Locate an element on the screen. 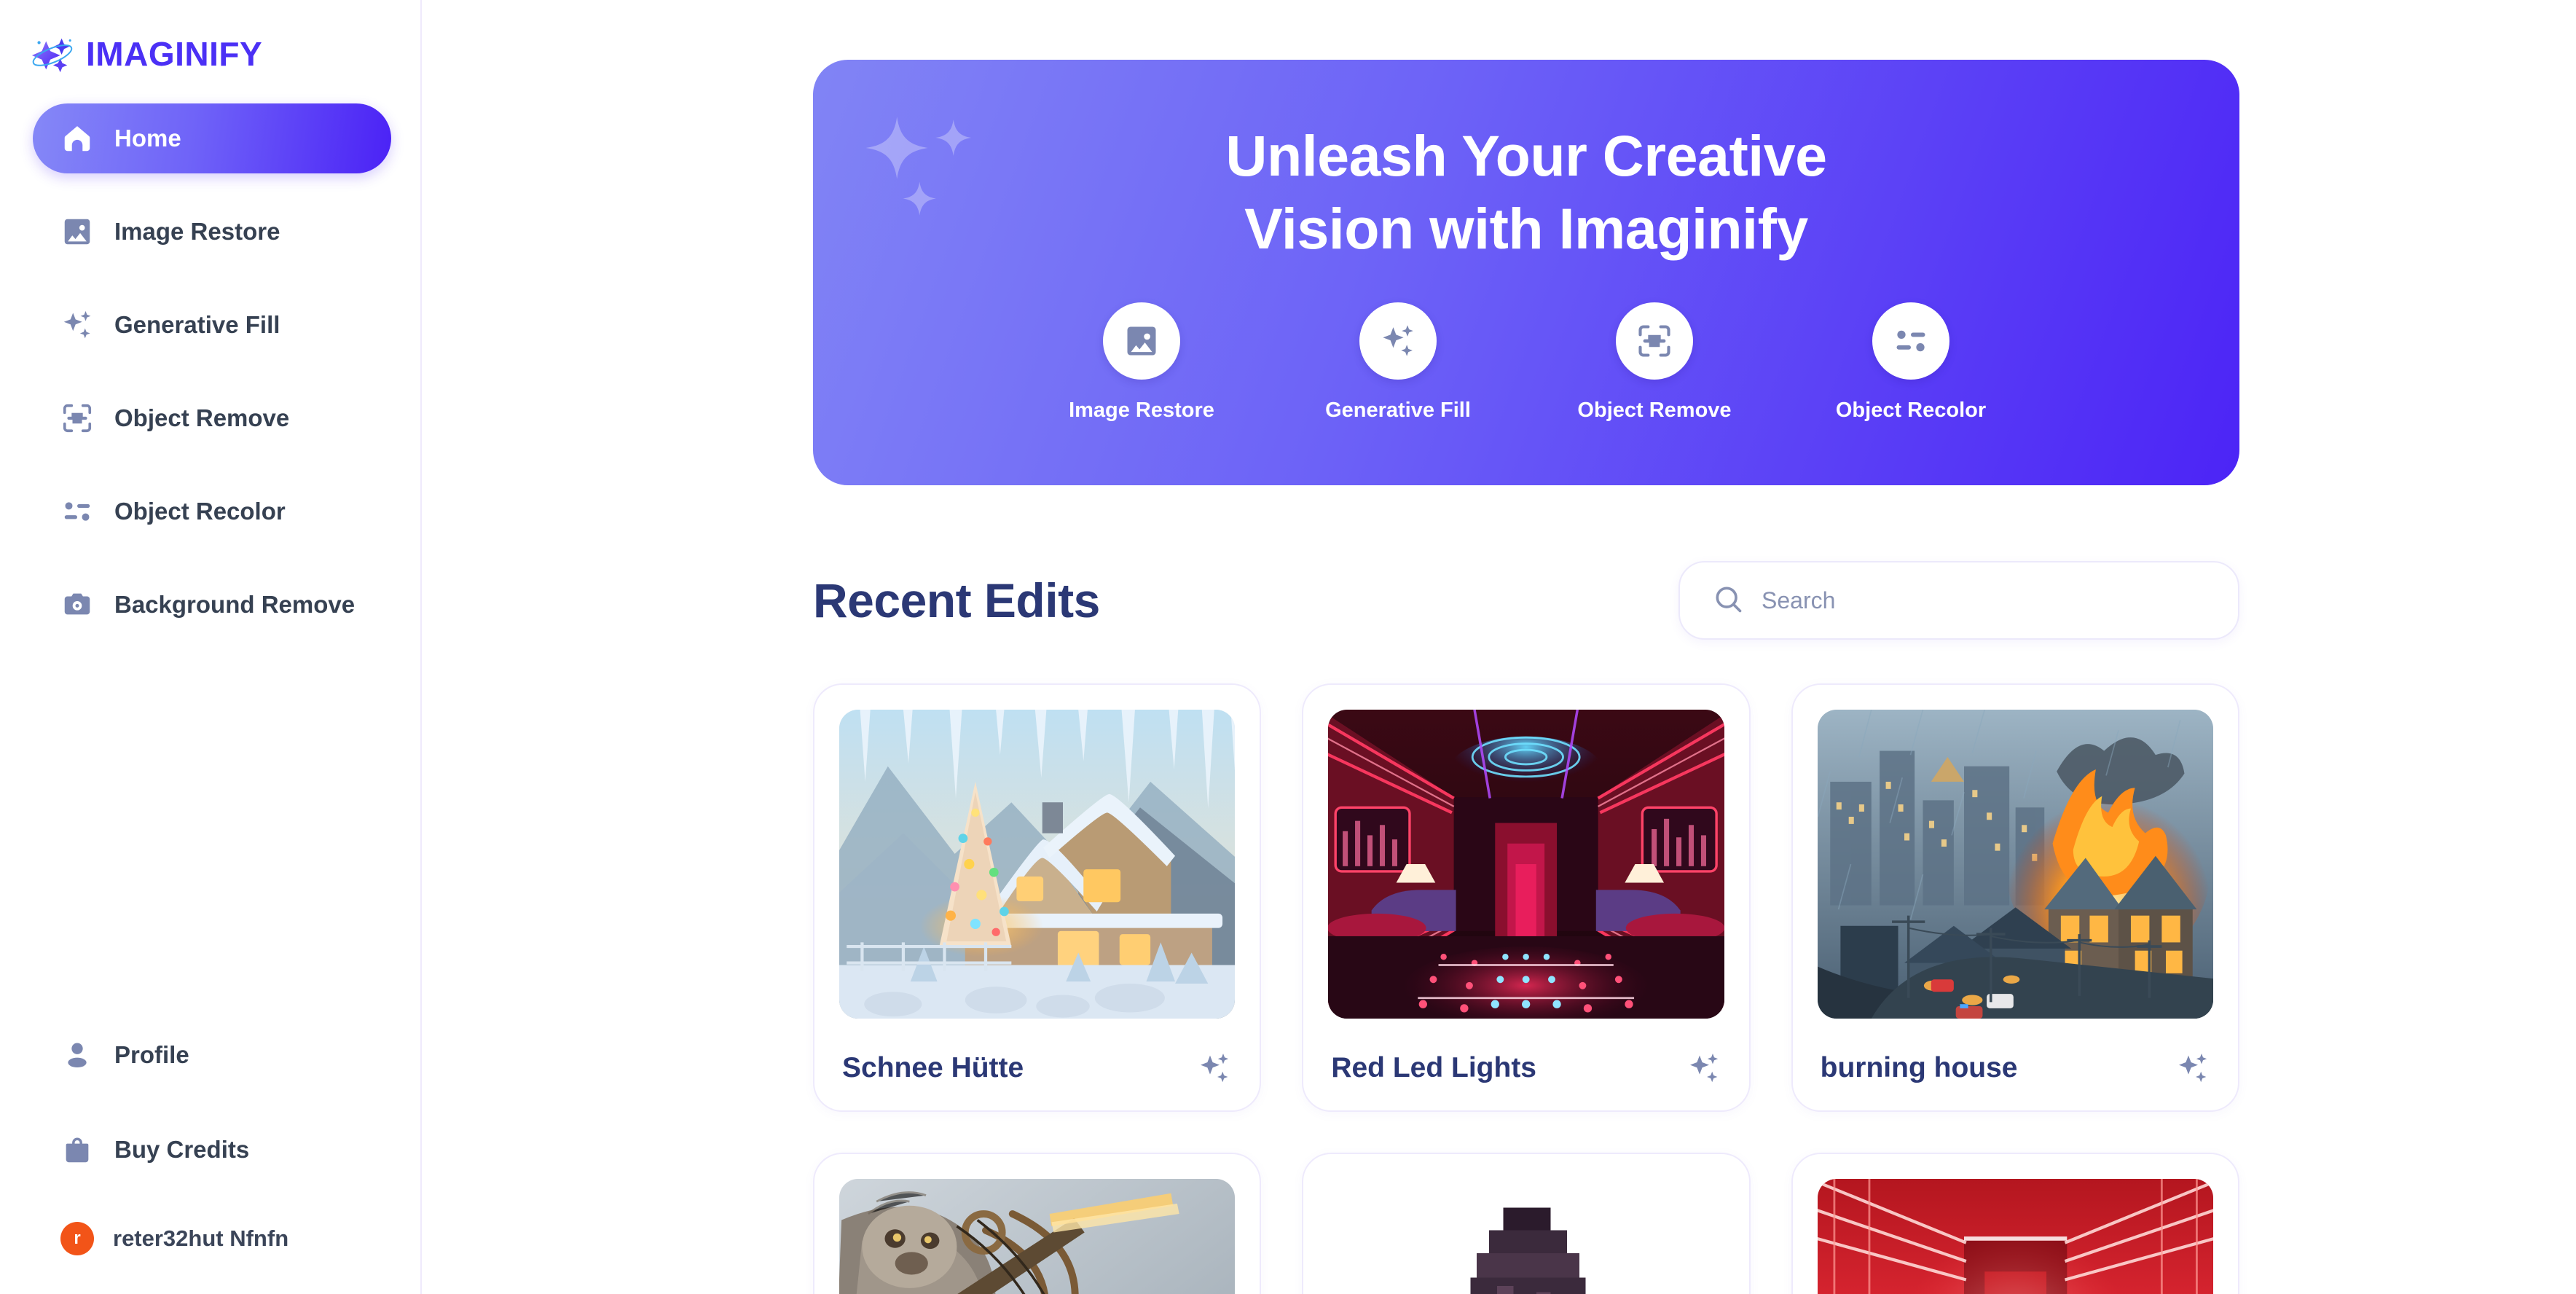 The width and height of the screenshot is (2576, 1294). card-footer: Schnee Hütte is located at coordinates (1037, 1068).